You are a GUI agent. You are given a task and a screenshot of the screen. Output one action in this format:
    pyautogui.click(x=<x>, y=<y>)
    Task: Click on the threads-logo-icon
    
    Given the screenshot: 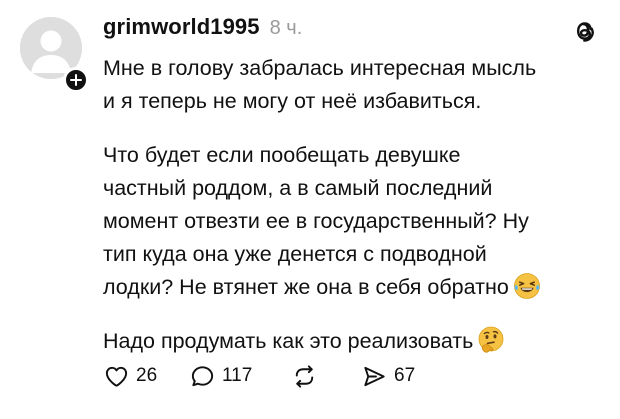 What is the action you would take?
    pyautogui.click(x=585, y=32)
    